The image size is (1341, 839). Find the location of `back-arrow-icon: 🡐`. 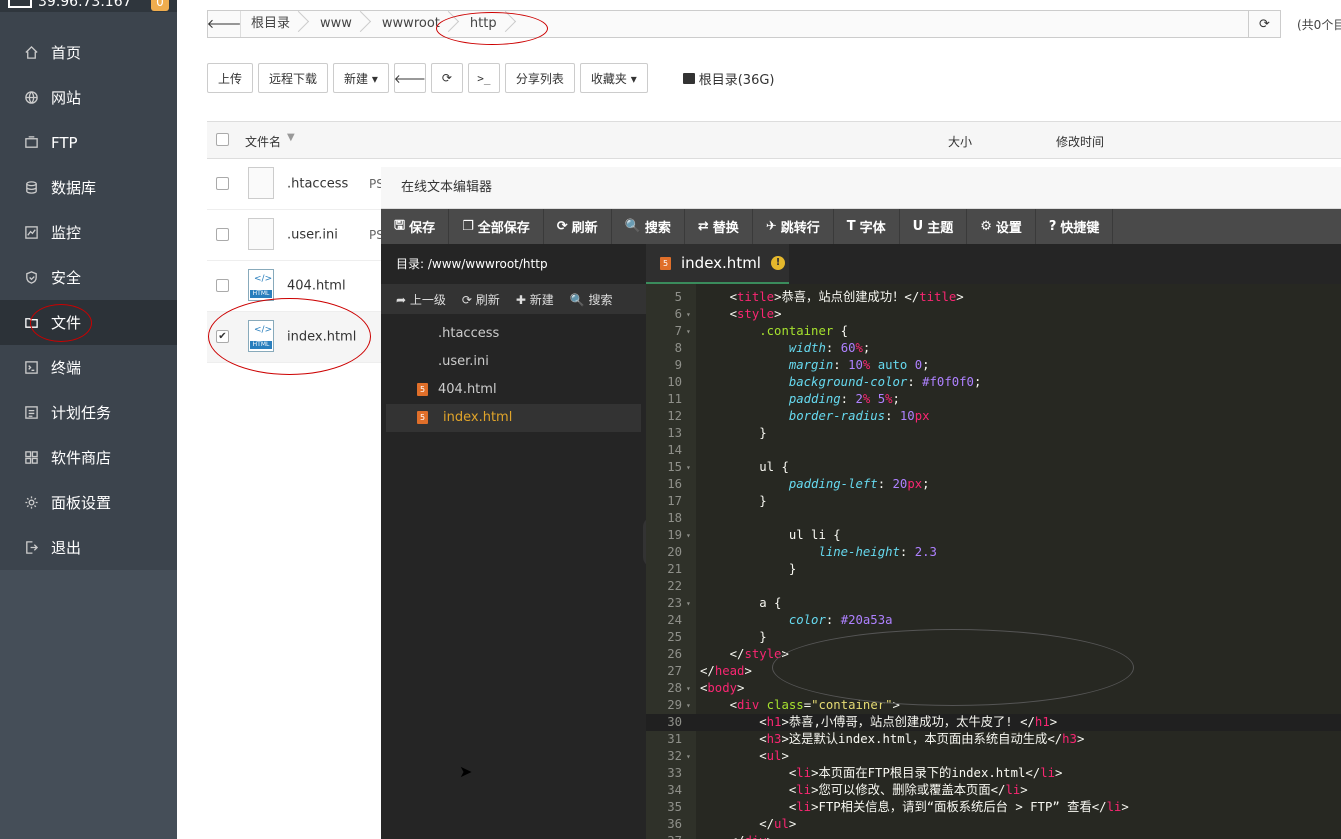

back-arrow-icon: 🡐 is located at coordinates (224, 24).